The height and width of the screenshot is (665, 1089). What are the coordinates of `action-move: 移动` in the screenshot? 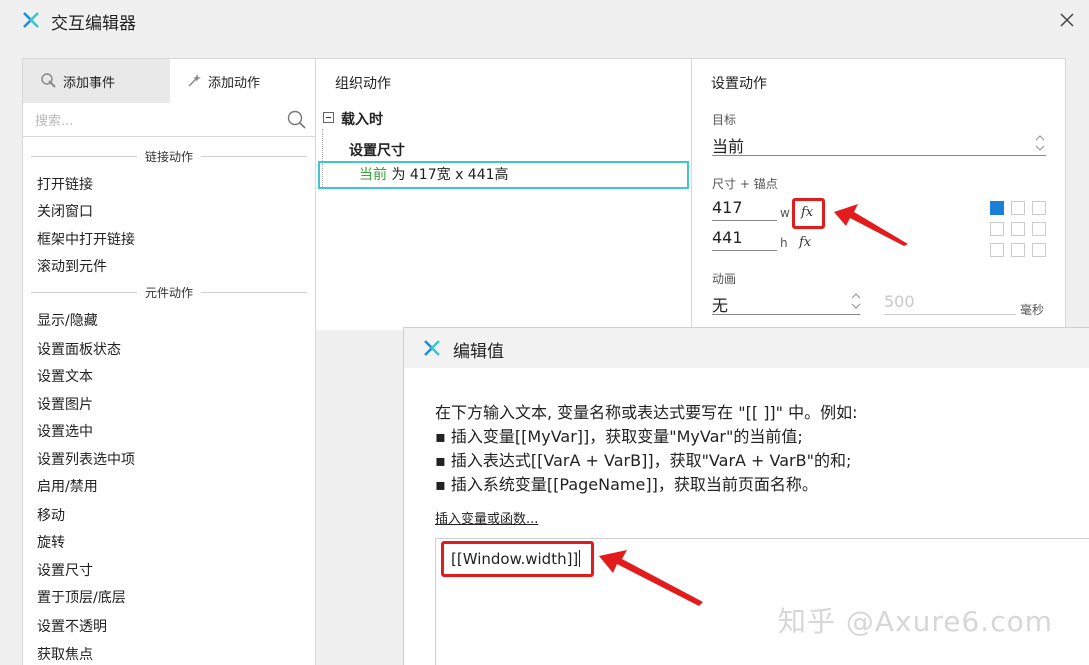 It's located at (51, 515).